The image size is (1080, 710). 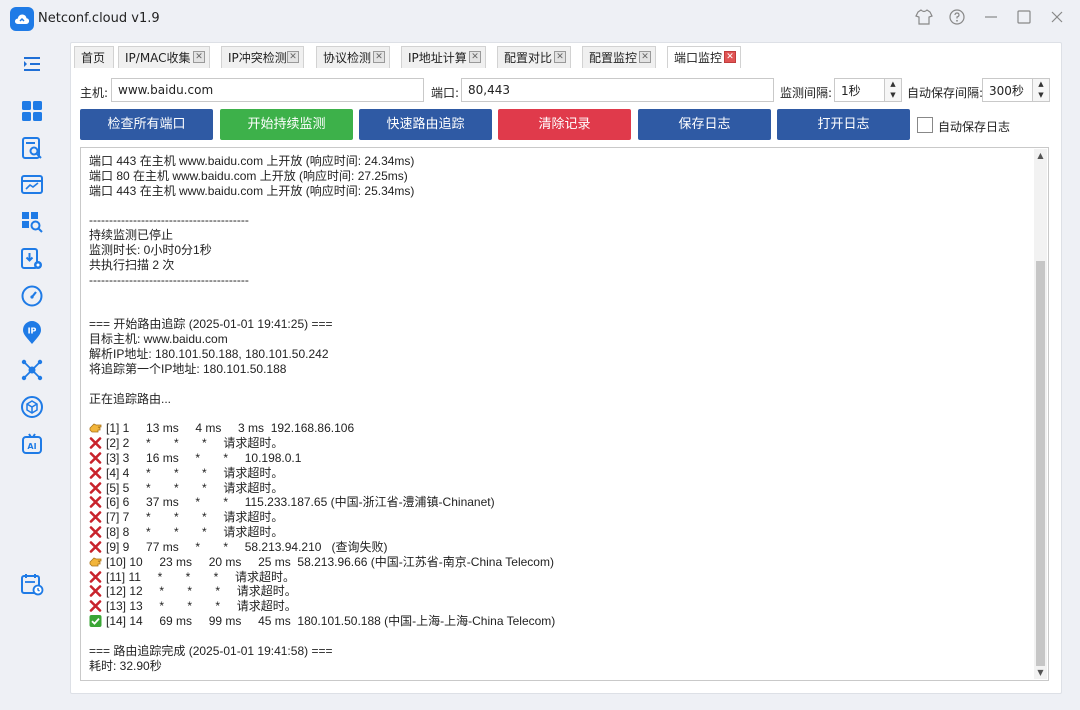 I want to click on tab-label: 首页, so click(x=93, y=58).